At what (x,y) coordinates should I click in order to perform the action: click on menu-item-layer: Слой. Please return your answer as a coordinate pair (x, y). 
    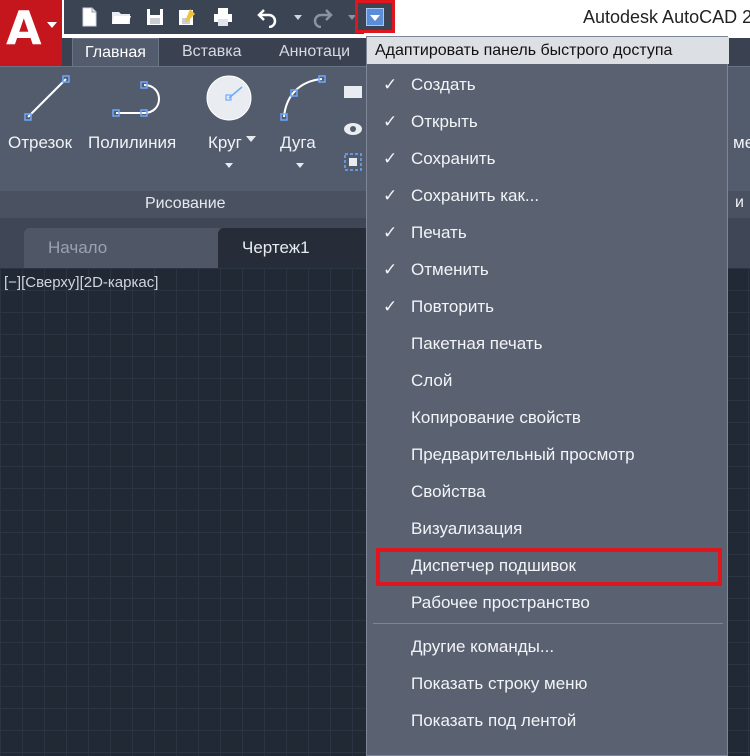
    Looking at the image, I should click on (547, 380).